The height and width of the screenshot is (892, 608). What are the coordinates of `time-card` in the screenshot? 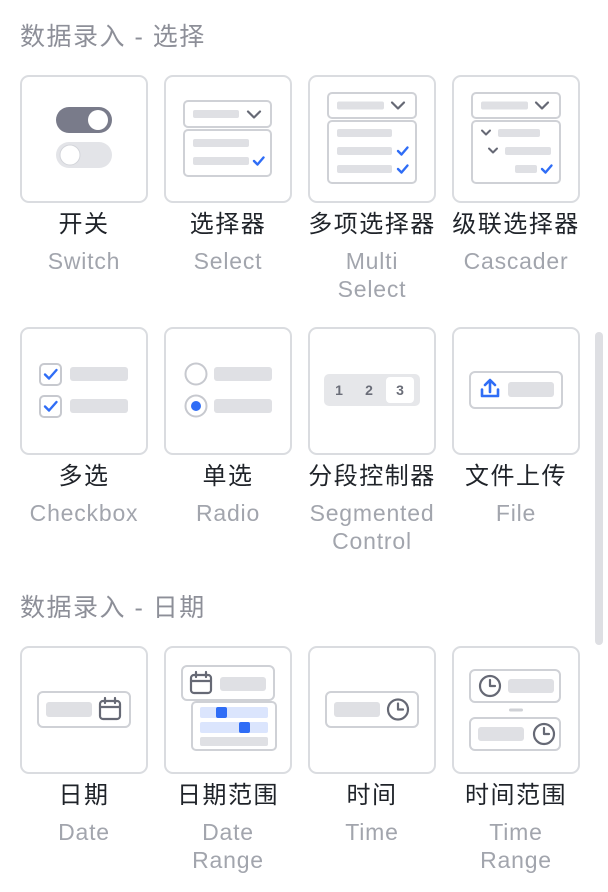 It's located at (372, 710).